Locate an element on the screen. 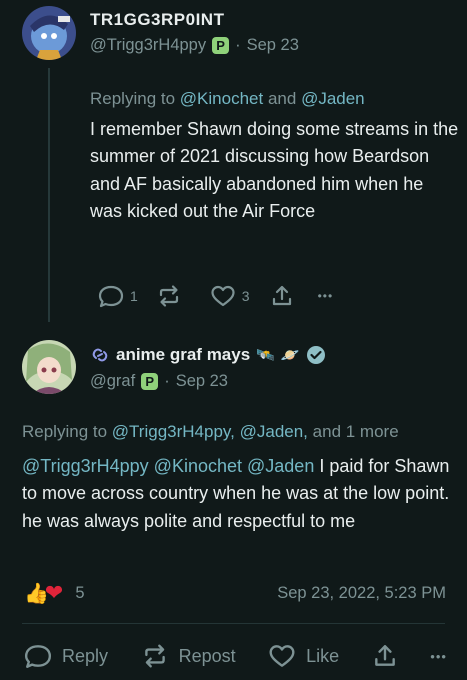 Image resolution: width=467 pixels, height=680 pixels. repost-button is located at coordinates (169, 296).